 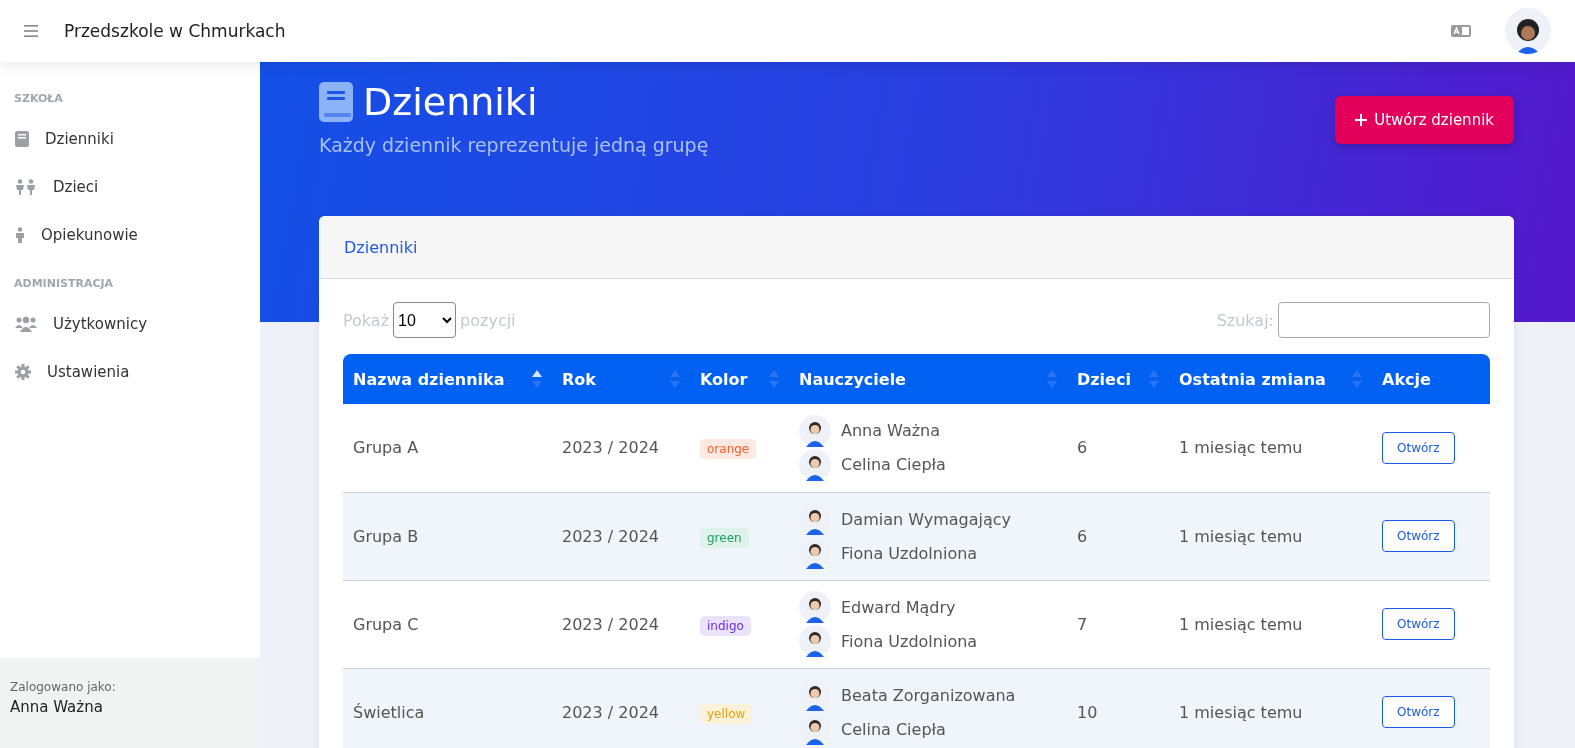 What do you see at coordinates (1270, 379) in the screenshot?
I see `column-header: Ostatnia zmiana` at bounding box center [1270, 379].